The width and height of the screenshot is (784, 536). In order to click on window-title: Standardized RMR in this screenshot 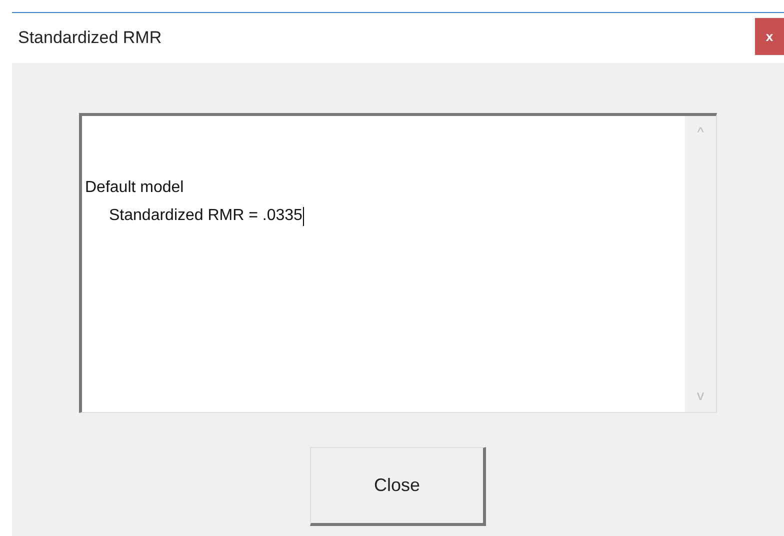, I will do `click(89, 38)`.